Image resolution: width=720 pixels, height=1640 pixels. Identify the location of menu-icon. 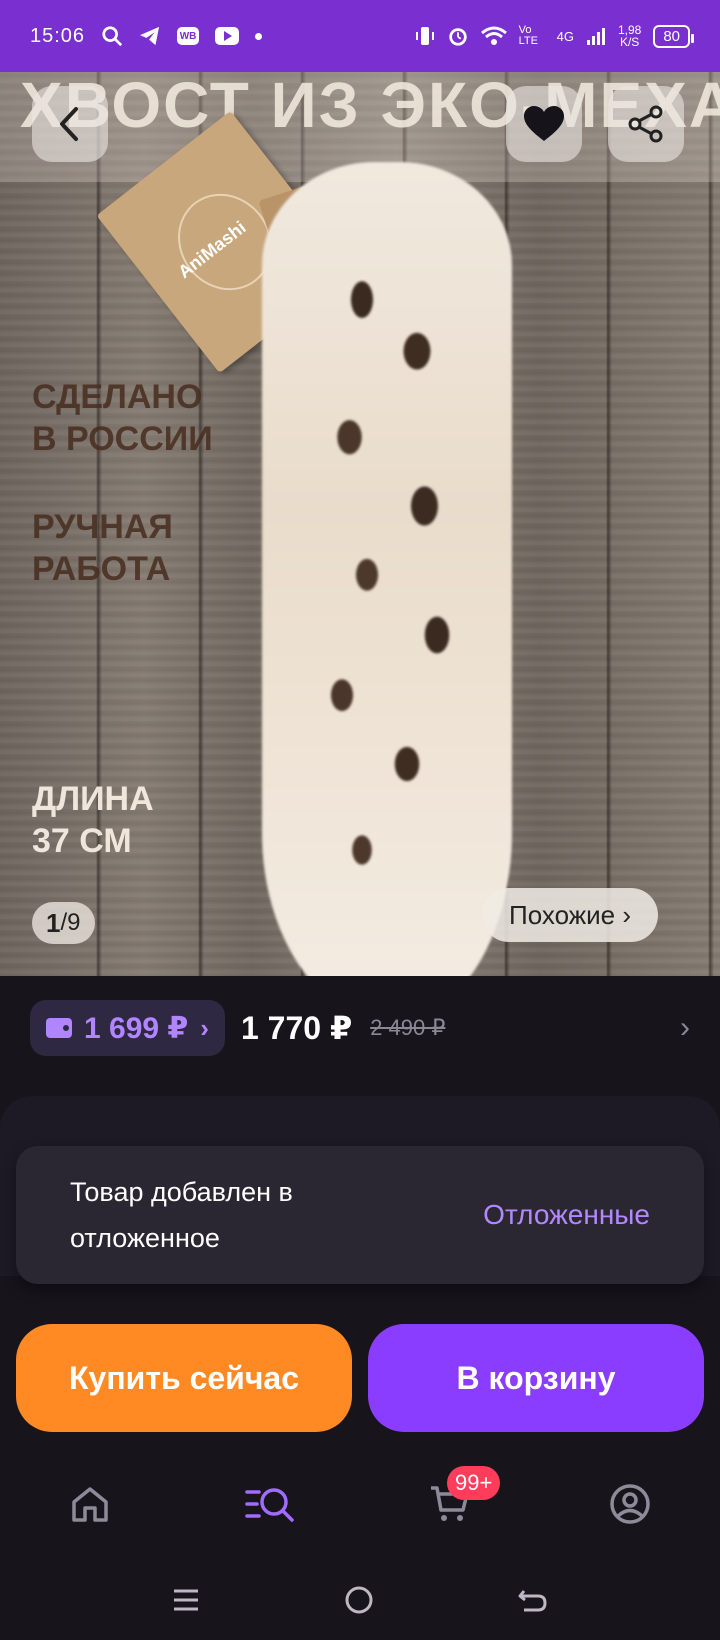
(186, 1599).